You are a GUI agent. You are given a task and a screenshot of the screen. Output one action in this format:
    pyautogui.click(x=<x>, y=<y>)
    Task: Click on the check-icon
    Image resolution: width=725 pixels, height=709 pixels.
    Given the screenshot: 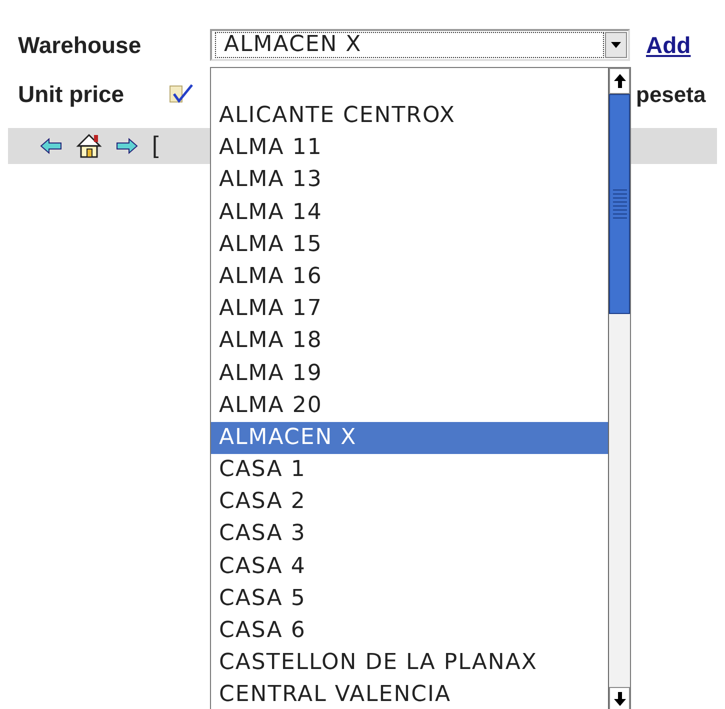 What is the action you would take?
    pyautogui.click(x=181, y=94)
    